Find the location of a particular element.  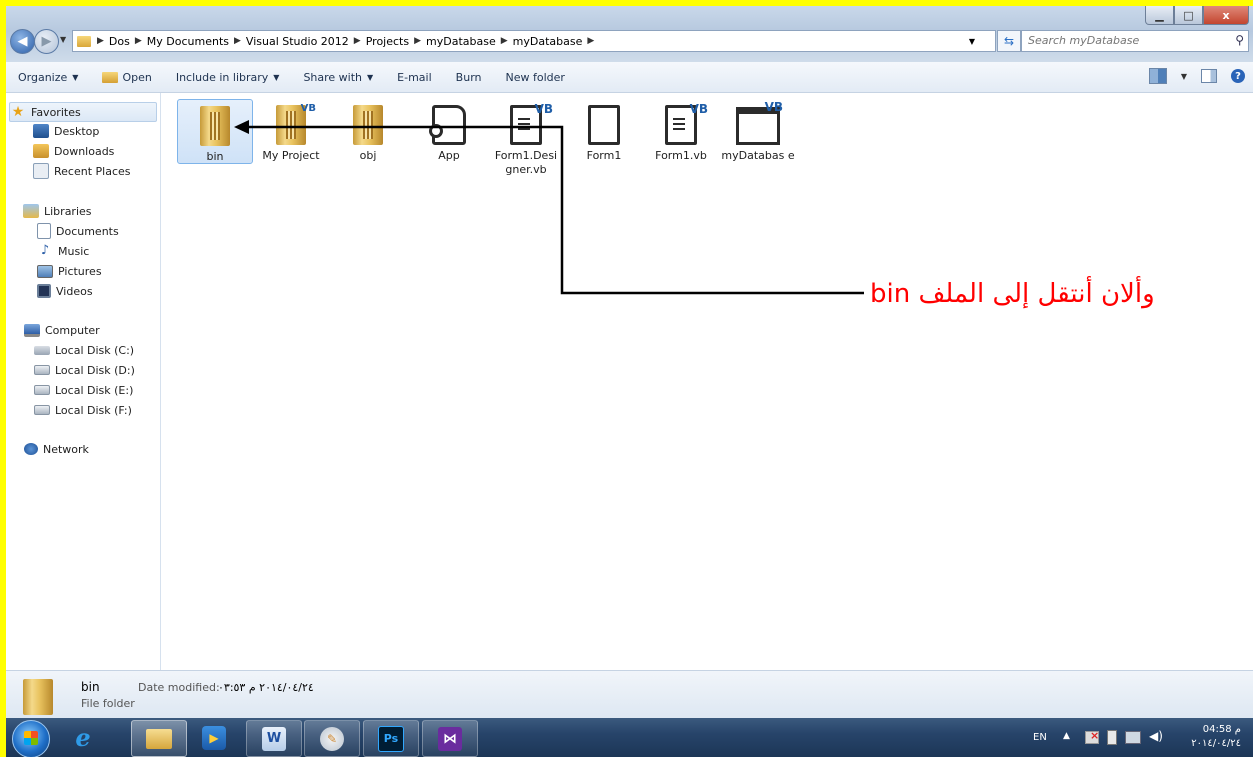

start-button is located at coordinates (31, 738).